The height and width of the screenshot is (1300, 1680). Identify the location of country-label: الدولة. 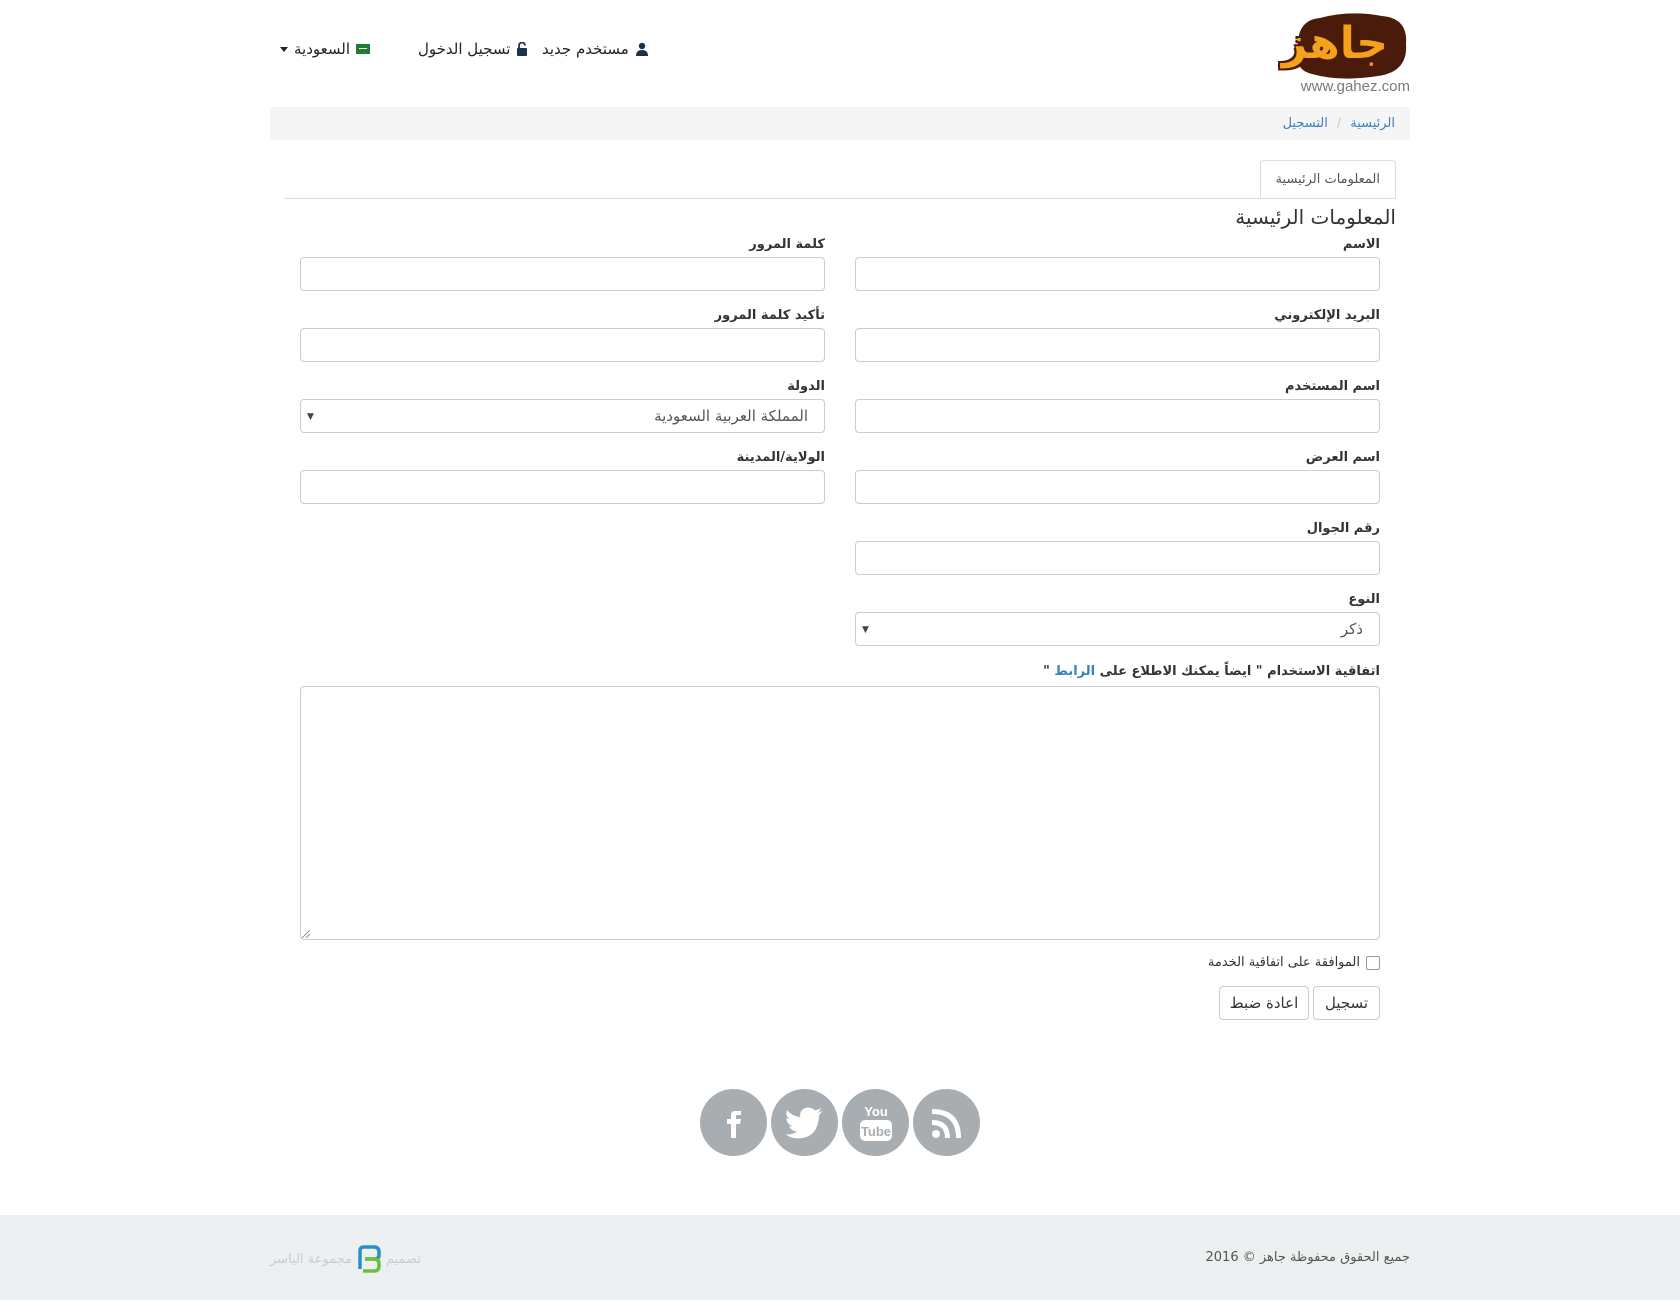
(806, 386).